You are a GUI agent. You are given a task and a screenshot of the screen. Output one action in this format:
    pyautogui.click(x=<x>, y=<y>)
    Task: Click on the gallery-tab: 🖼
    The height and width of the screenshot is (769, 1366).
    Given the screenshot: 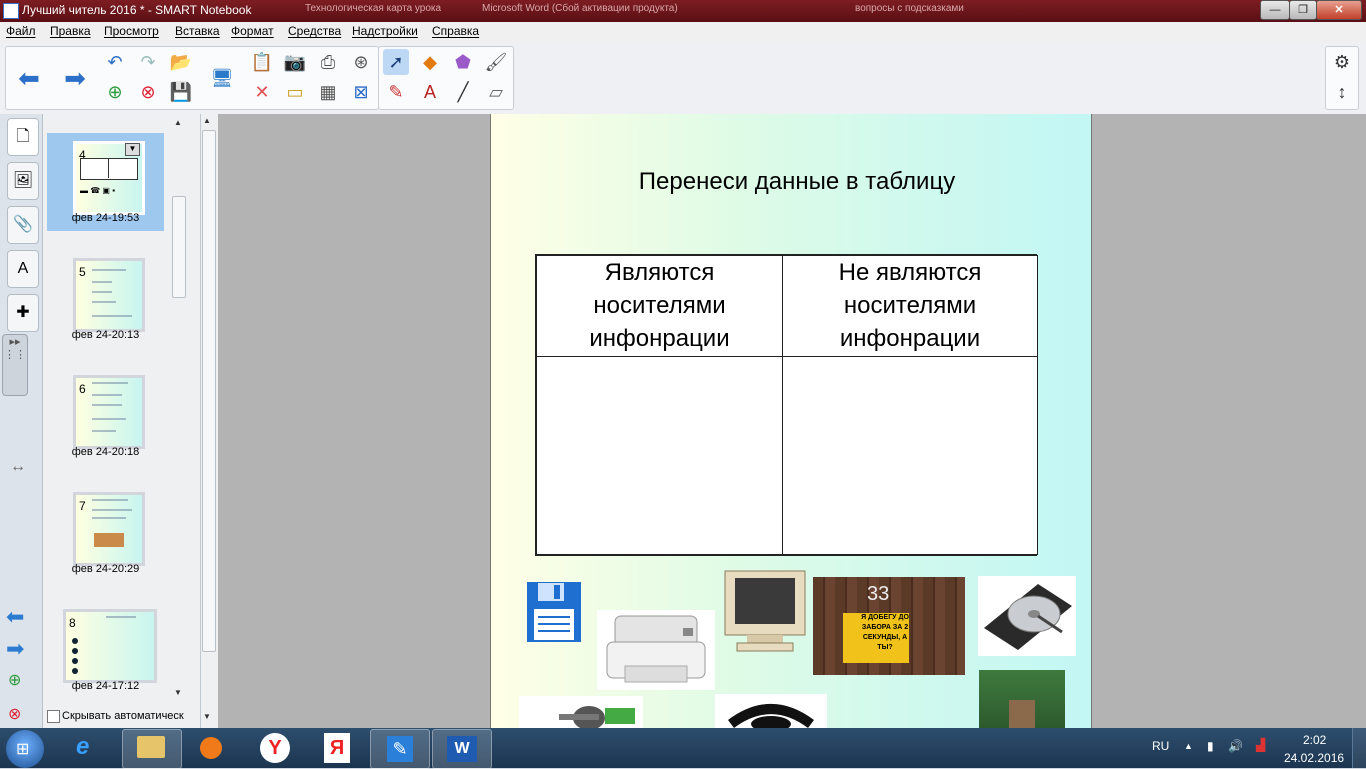 What is the action you would take?
    pyautogui.click(x=23, y=181)
    